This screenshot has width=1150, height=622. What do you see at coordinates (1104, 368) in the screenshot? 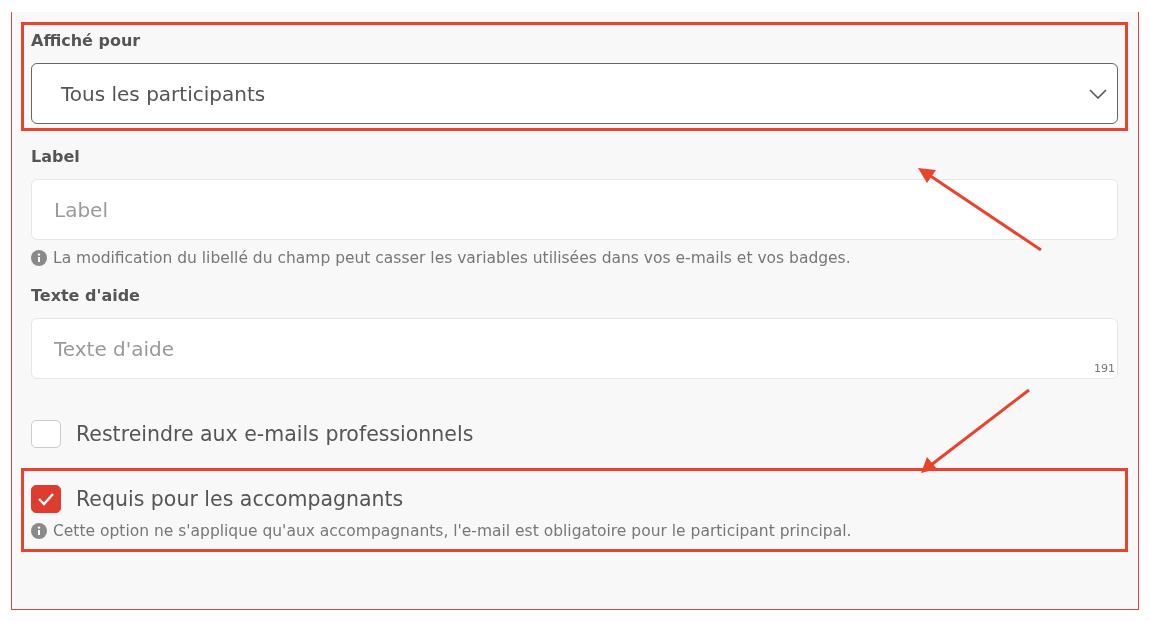
I see `character-counter: 191` at bounding box center [1104, 368].